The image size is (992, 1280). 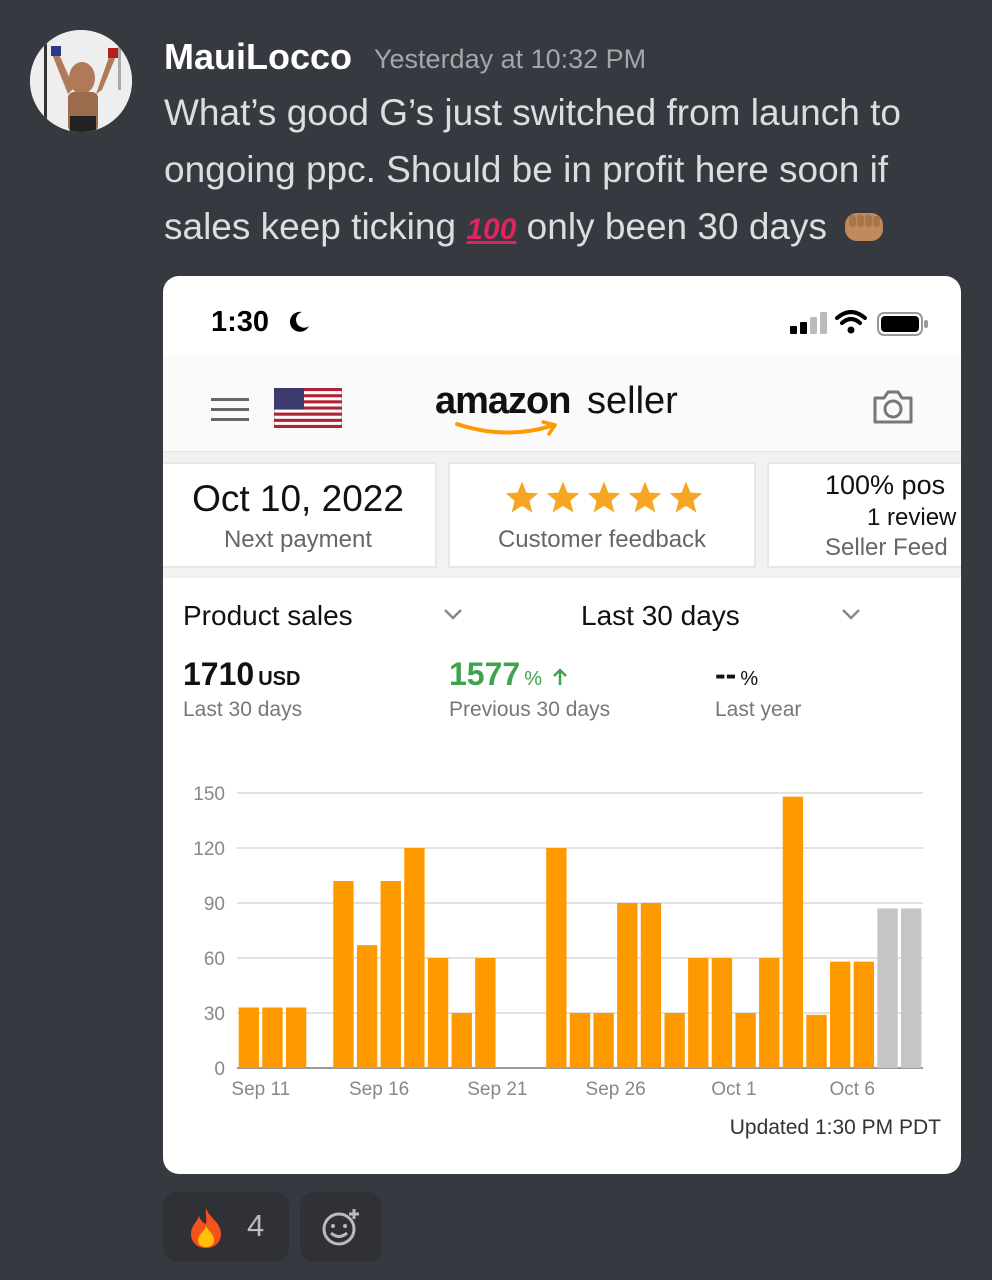 I want to click on username: MauiLocco, so click(x=258, y=57).